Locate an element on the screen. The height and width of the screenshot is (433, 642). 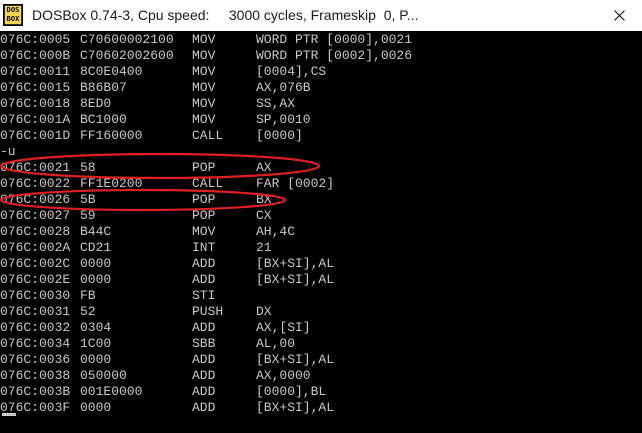
line-hex-bytes: 050000 is located at coordinates (103, 375).